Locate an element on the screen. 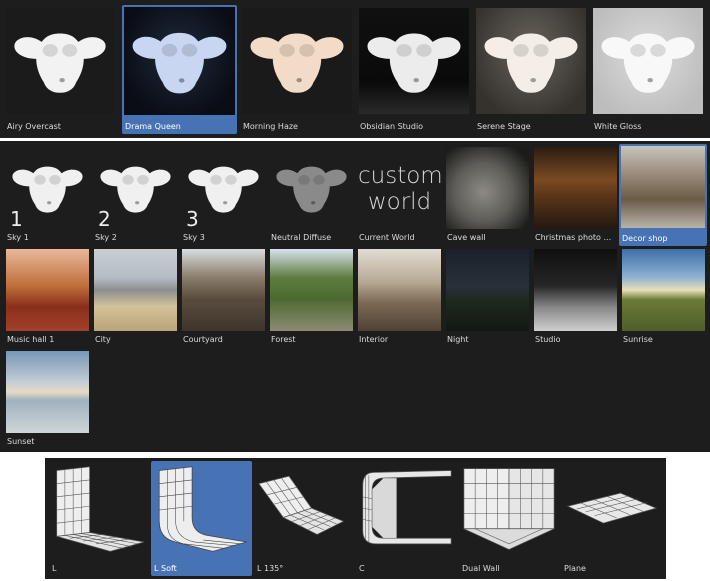 The image size is (710, 581). decor-shop-thumbnail is located at coordinates (663, 187).